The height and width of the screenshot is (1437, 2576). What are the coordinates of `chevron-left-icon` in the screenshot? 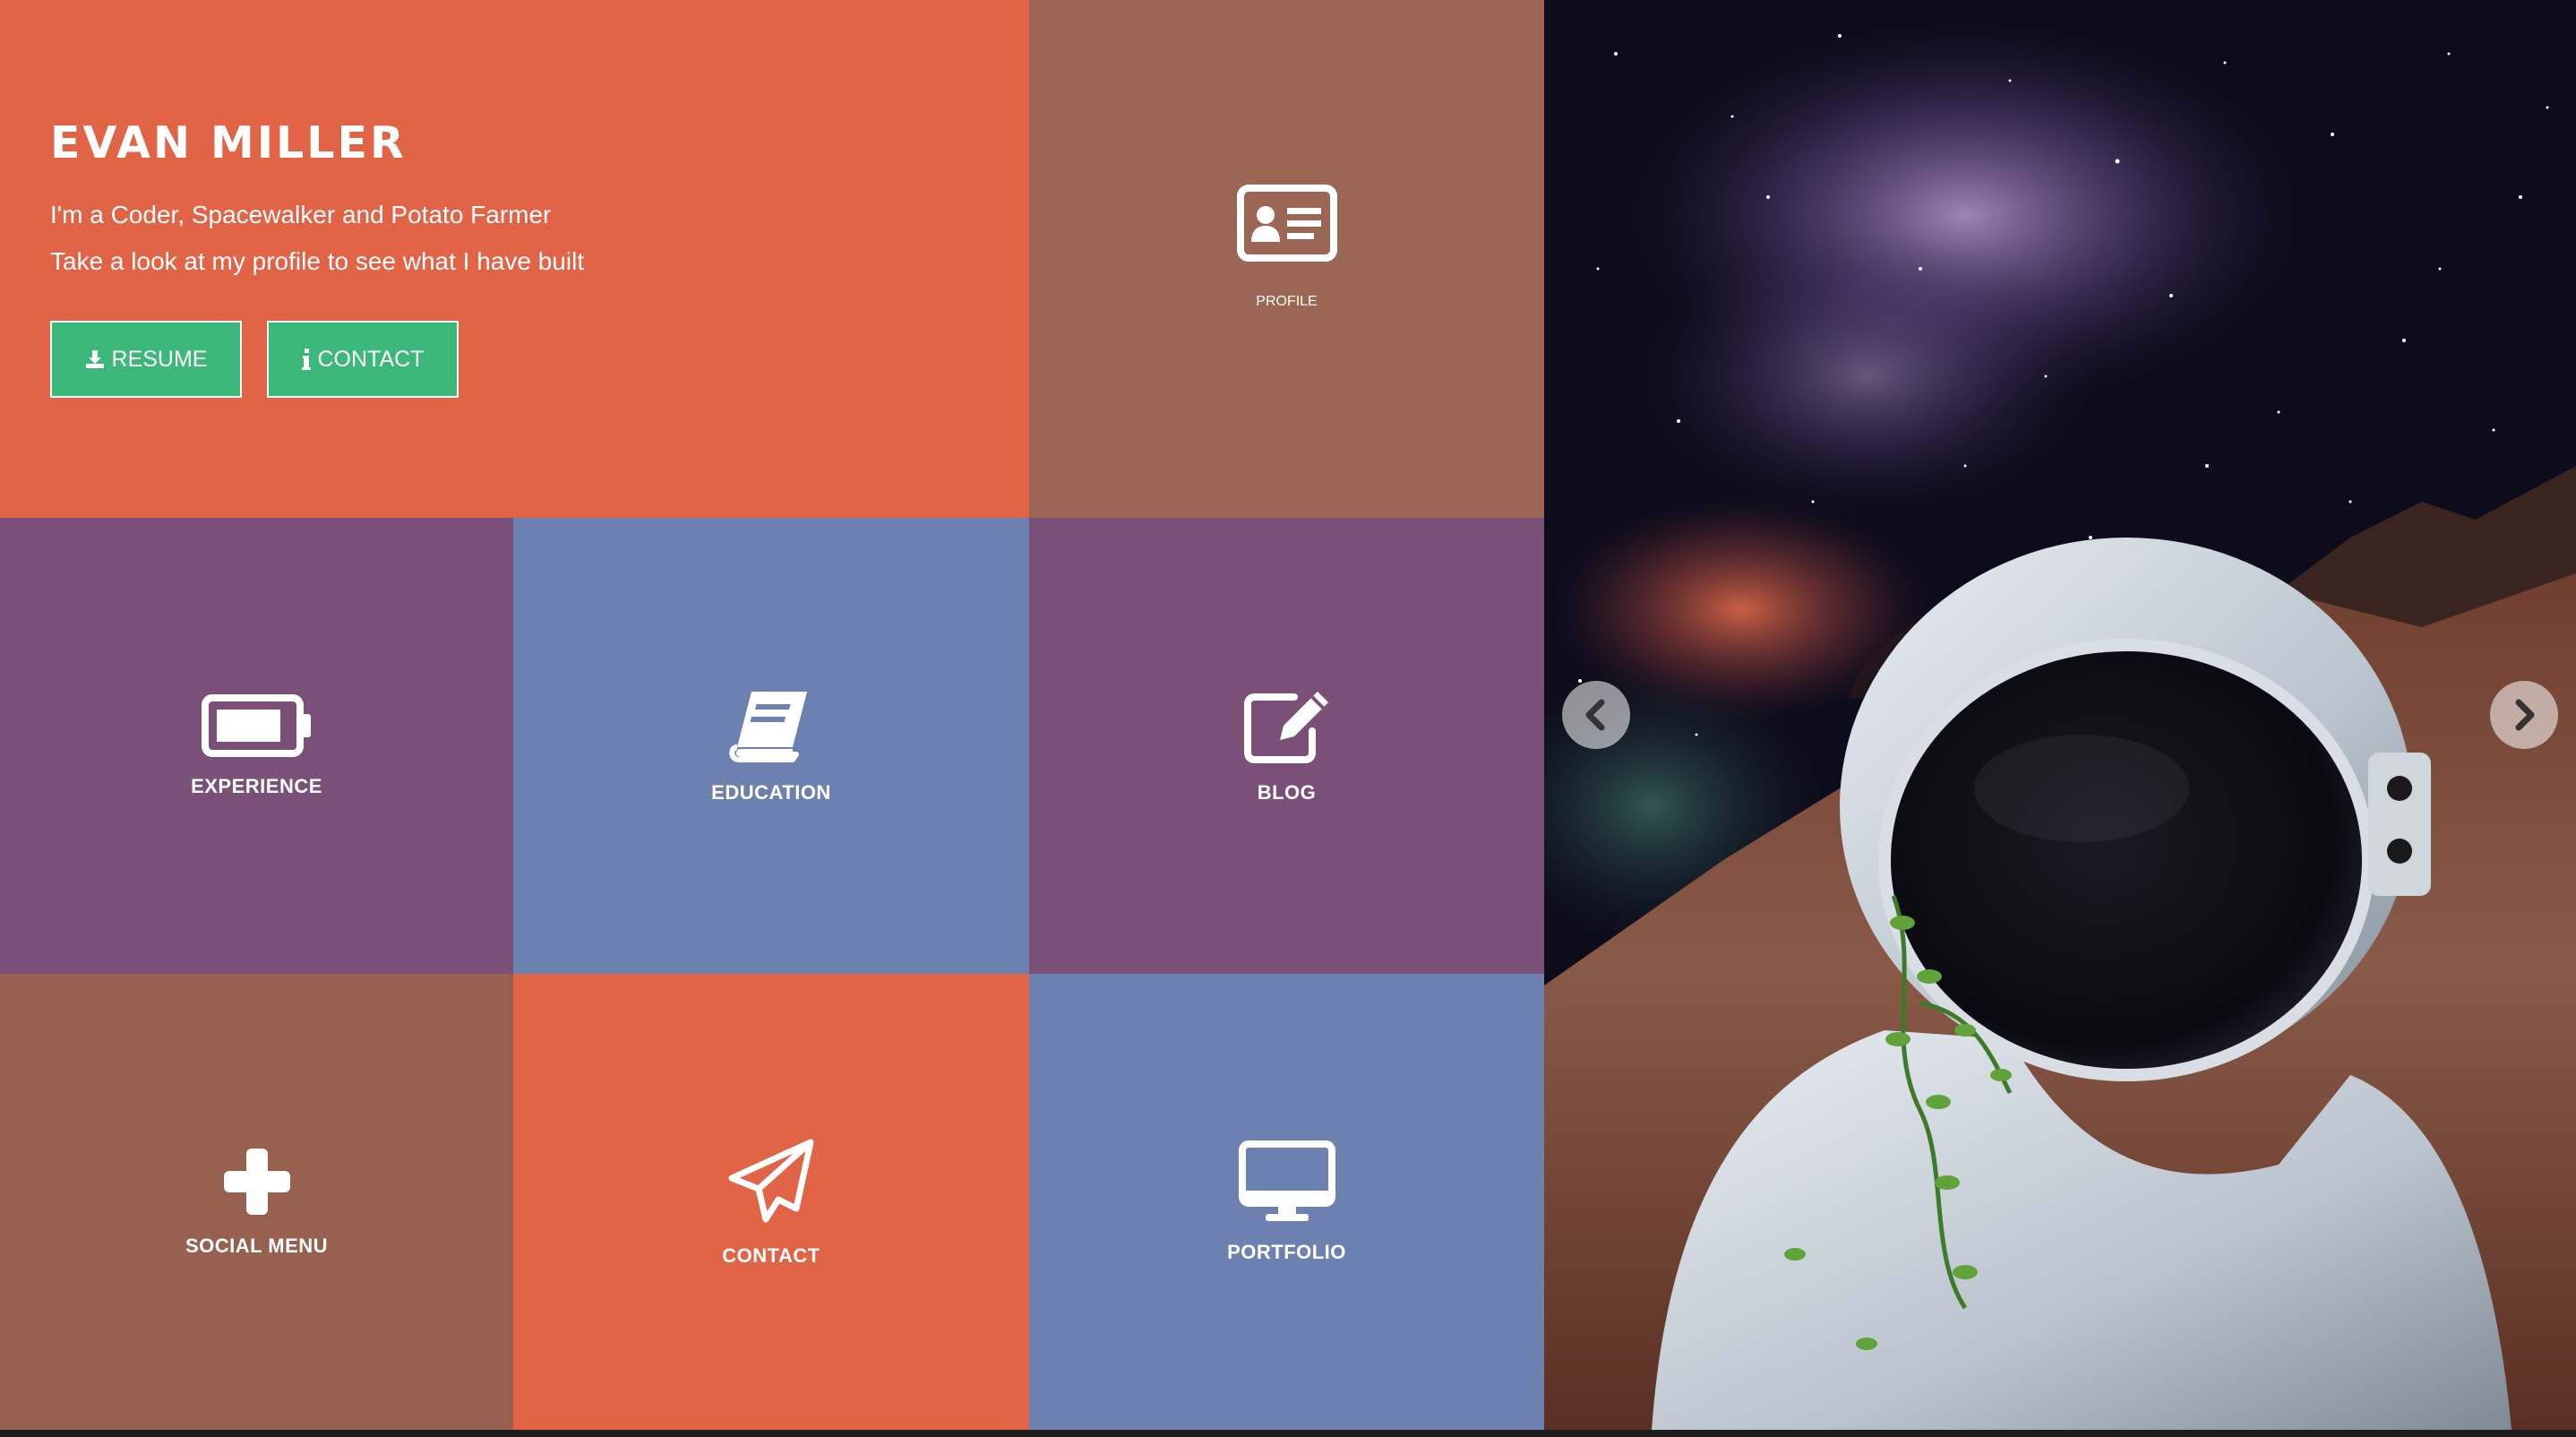 It's located at (1595, 715).